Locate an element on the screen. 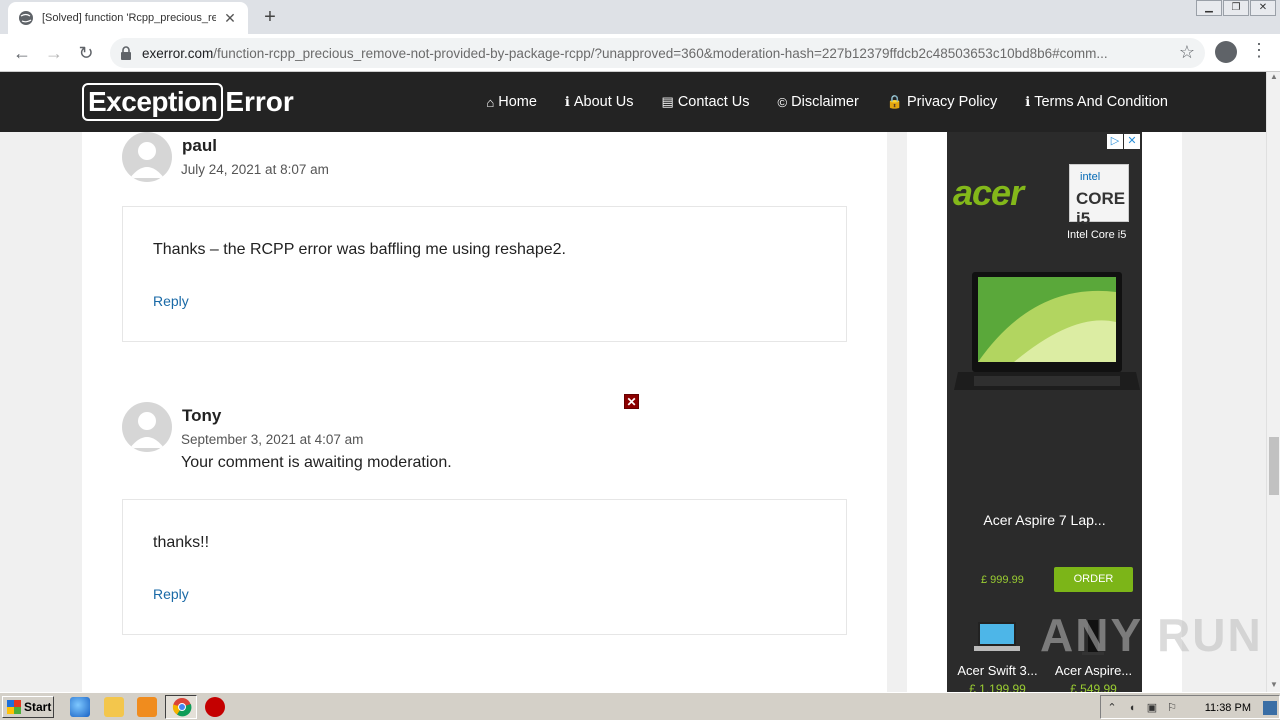 This screenshot has width=1280, height=720. forward-button: → is located at coordinates (54, 53).